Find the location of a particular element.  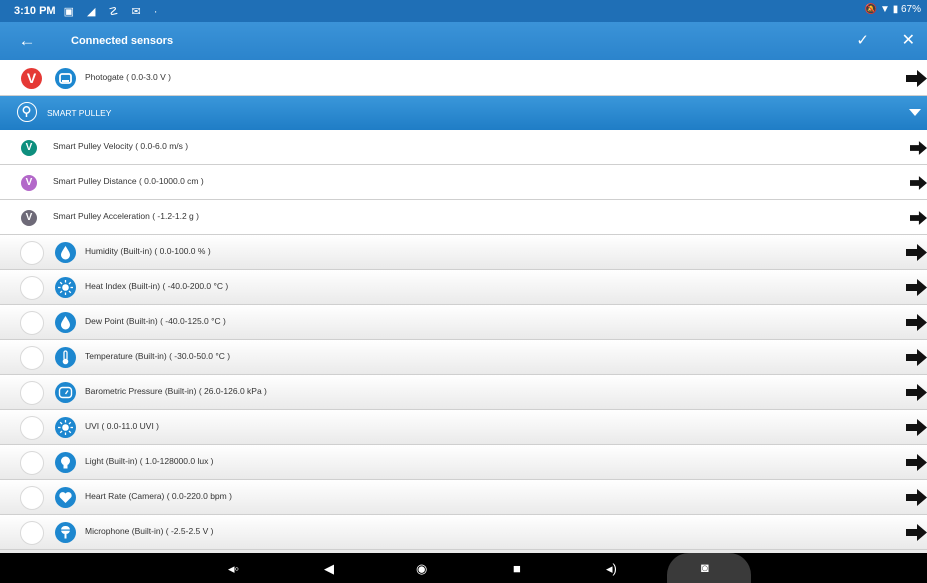

photogate-icon is located at coordinates (65, 78).